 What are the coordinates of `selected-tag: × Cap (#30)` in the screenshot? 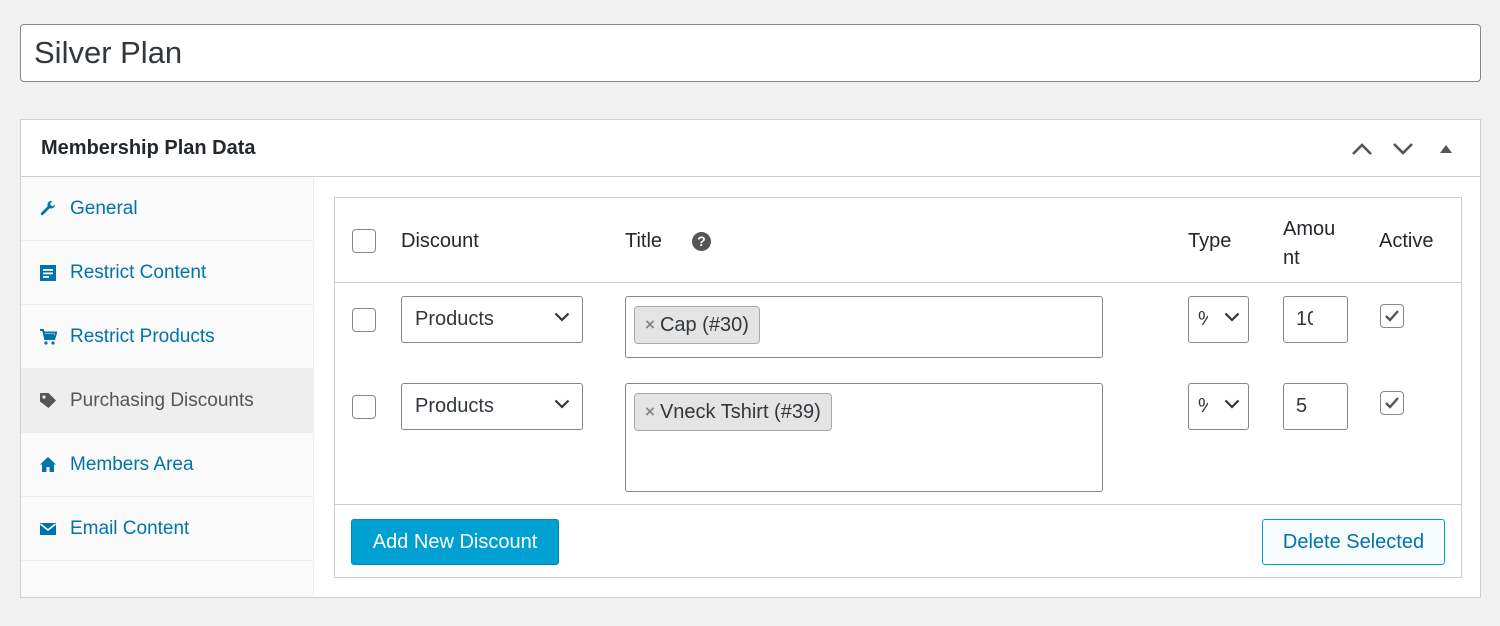 It's located at (697, 325).